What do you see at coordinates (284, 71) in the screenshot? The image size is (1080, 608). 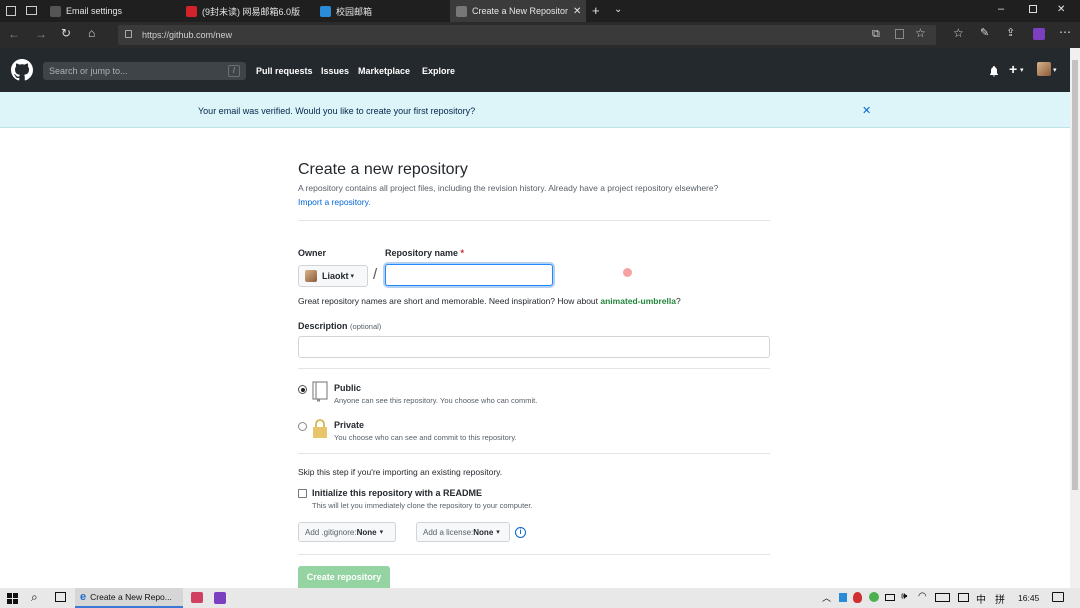 I see `nav-pull-requests: Pull requests` at bounding box center [284, 71].